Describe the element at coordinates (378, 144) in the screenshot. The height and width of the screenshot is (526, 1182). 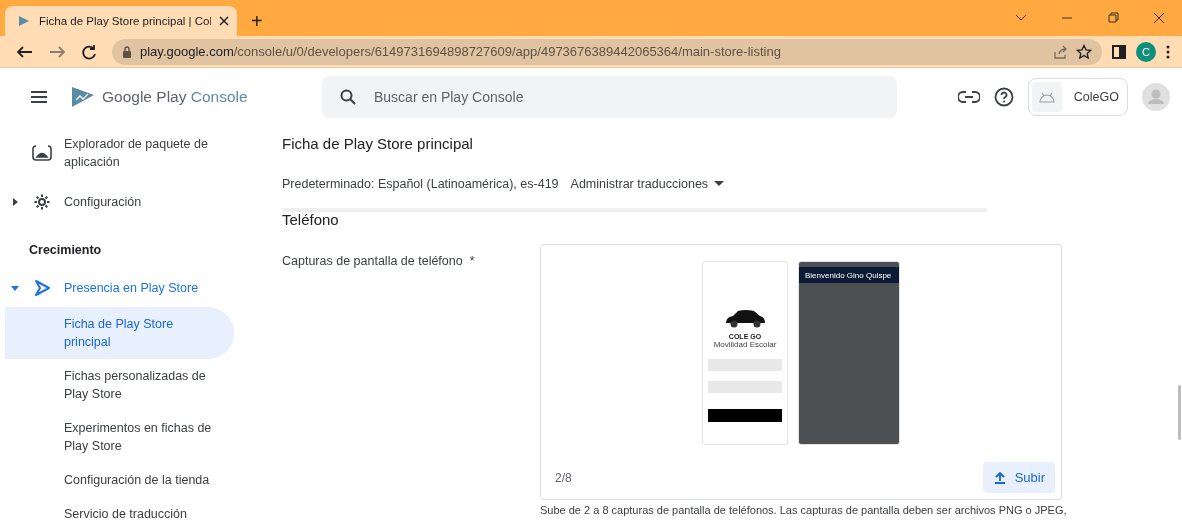
I see `page-title: Ficha de Play Store principal` at that location.